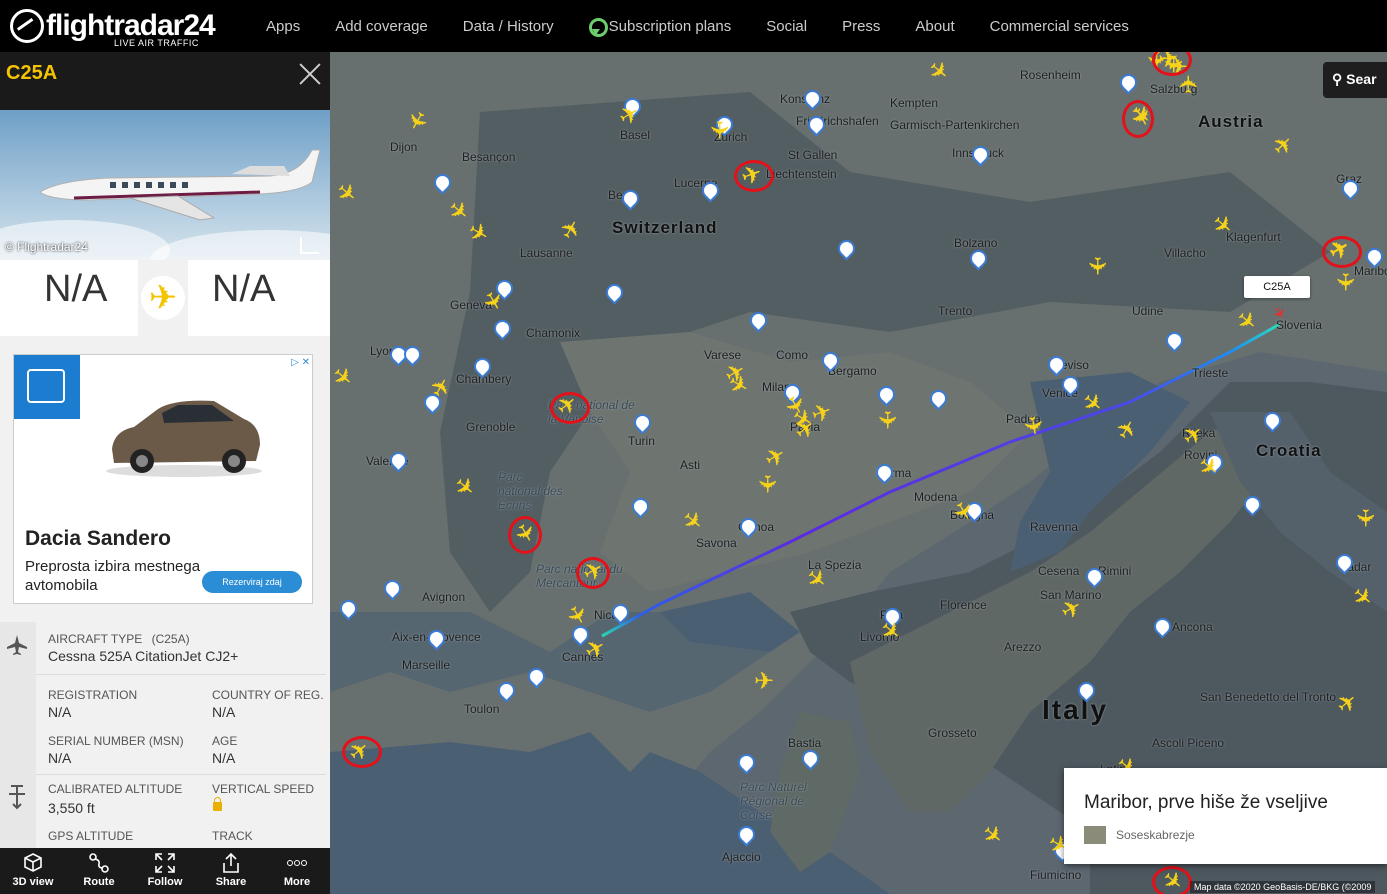 The width and height of the screenshot is (1387, 894). I want to click on city-label: Udine, so click(1148, 311).